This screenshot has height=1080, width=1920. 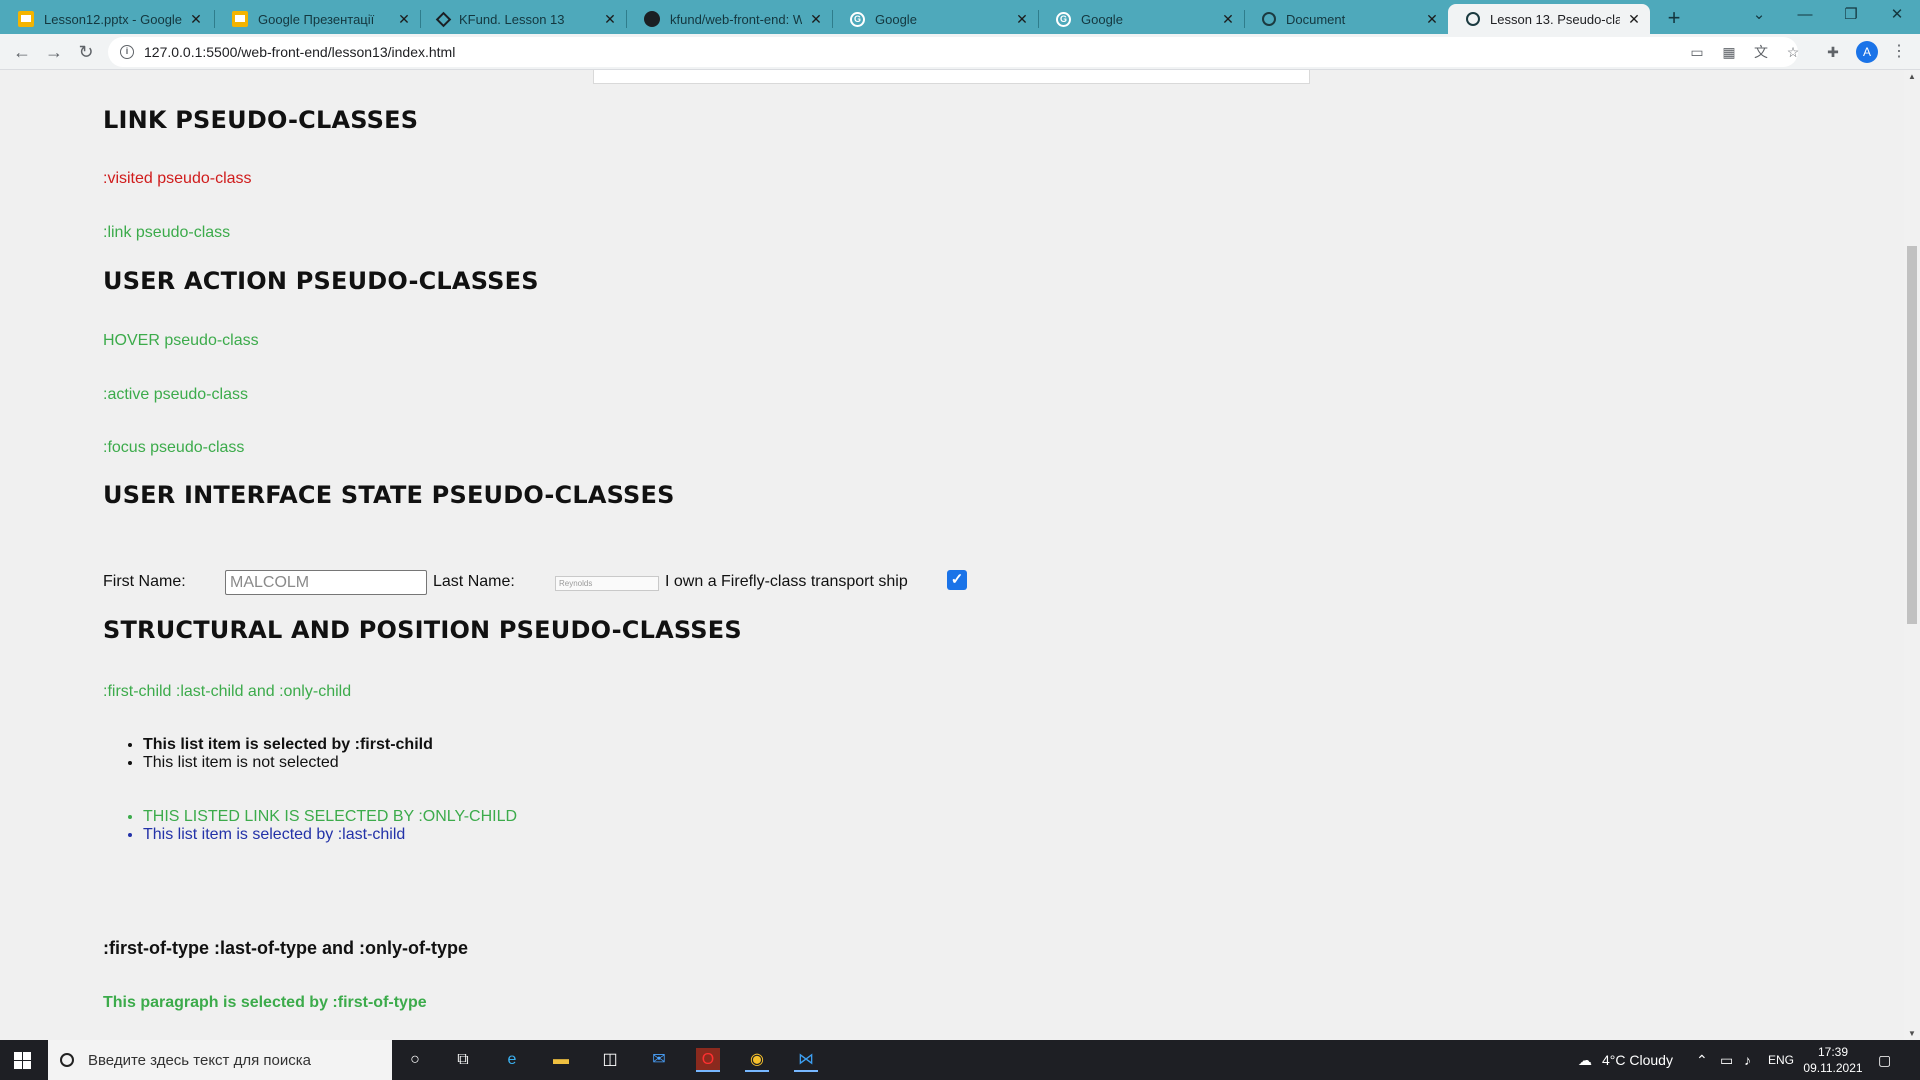 What do you see at coordinates (177, 179) in the screenshot?
I see `visited-link: :visited pseudo-class` at bounding box center [177, 179].